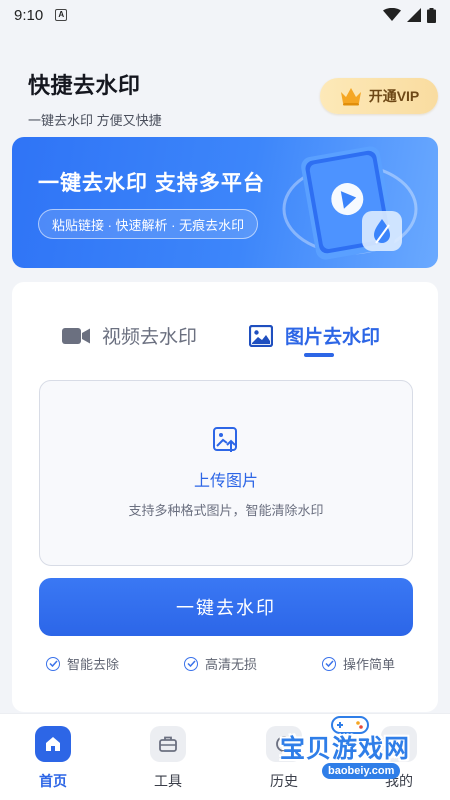 The height and width of the screenshot is (800, 450). Describe the element at coordinates (168, 781) in the screenshot. I see `tabbar-label: 工具` at that location.